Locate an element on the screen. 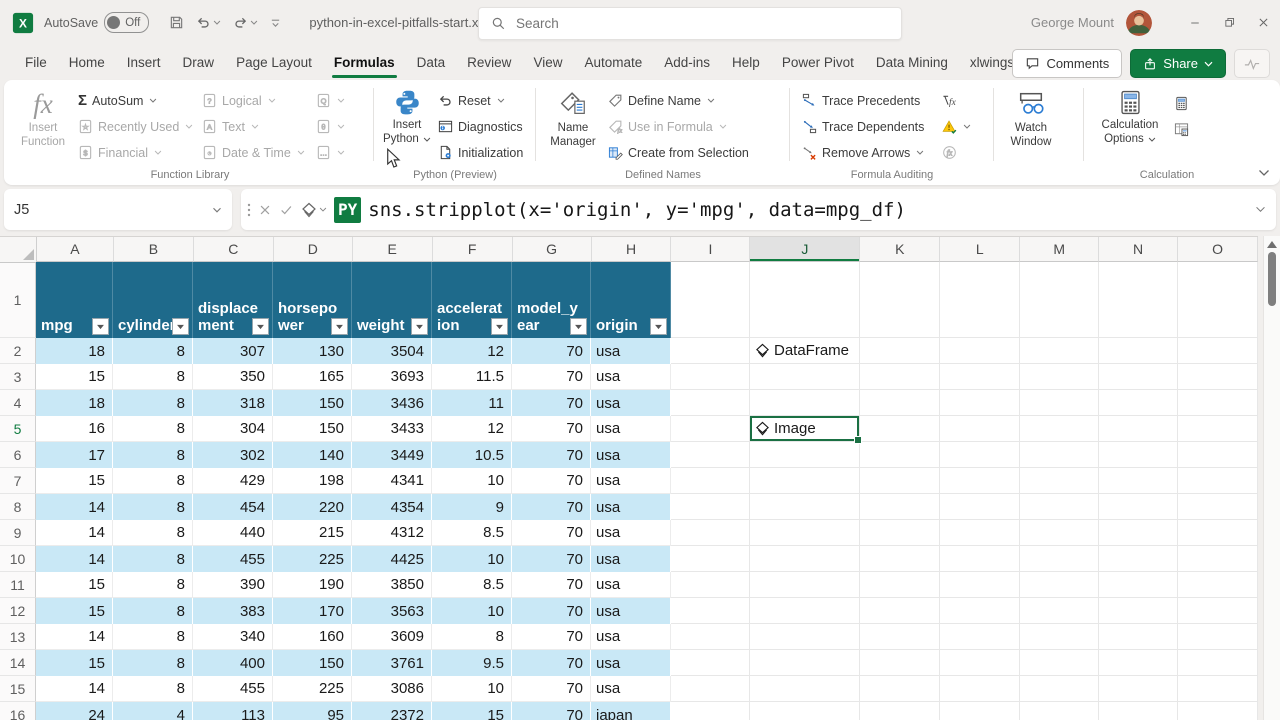 Image resolution: width=1280 pixels, height=720 pixels. cell-F7: 10 is located at coordinates (472, 481).